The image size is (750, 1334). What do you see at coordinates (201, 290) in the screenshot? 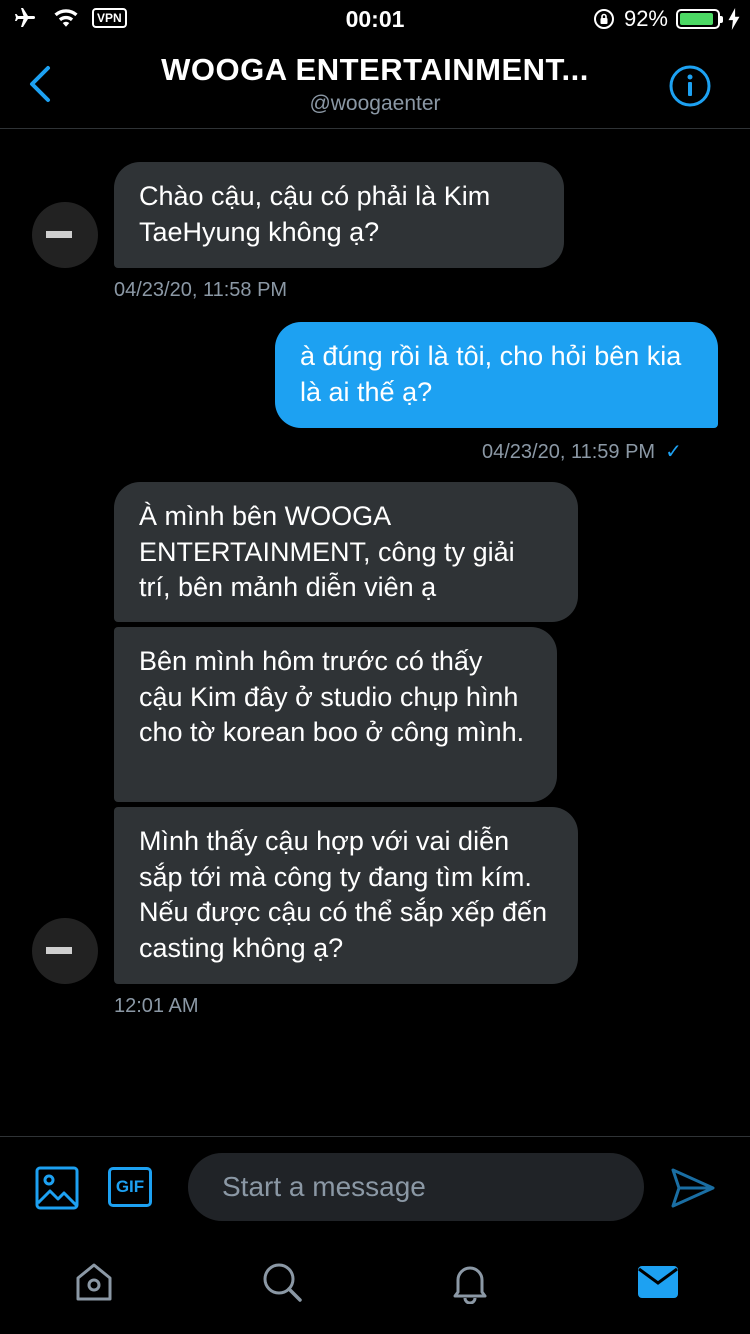
I see `message-timestamp: 04/23/20, 11:58 PM` at bounding box center [201, 290].